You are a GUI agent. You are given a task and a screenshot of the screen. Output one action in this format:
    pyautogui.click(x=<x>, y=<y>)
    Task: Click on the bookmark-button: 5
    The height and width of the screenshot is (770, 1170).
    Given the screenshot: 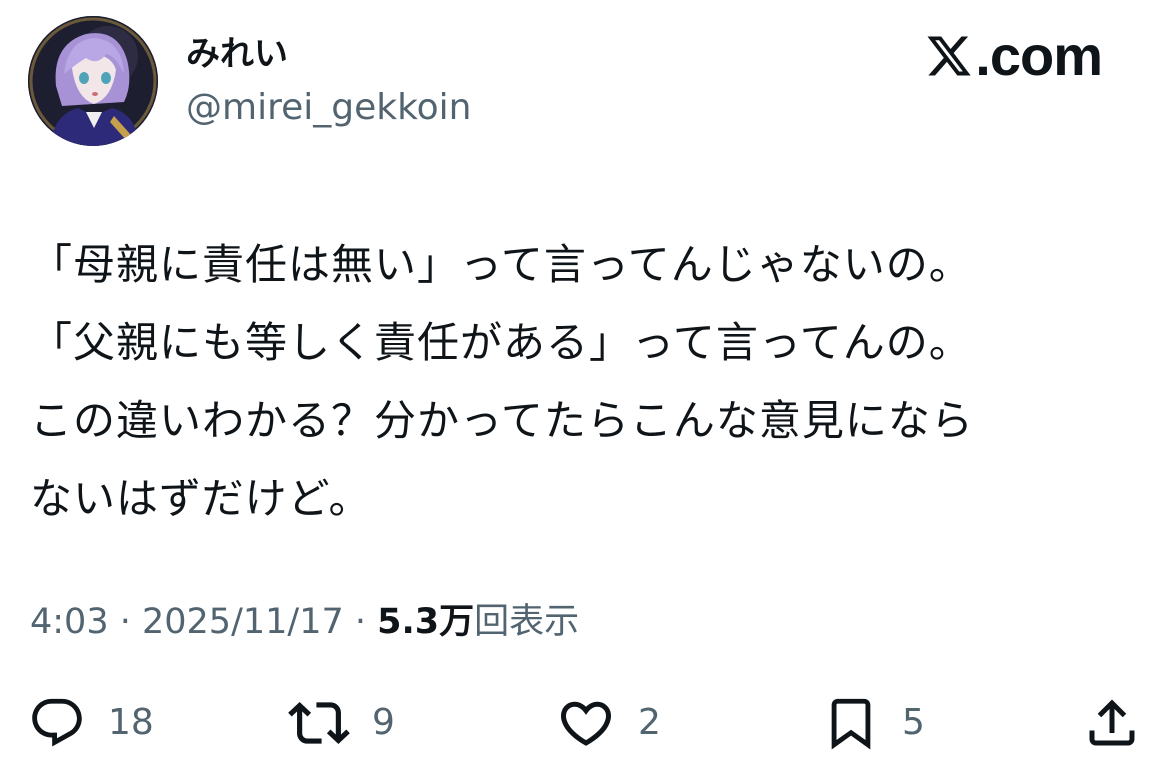 What is the action you would take?
    pyautogui.click(x=873, y=723)
    